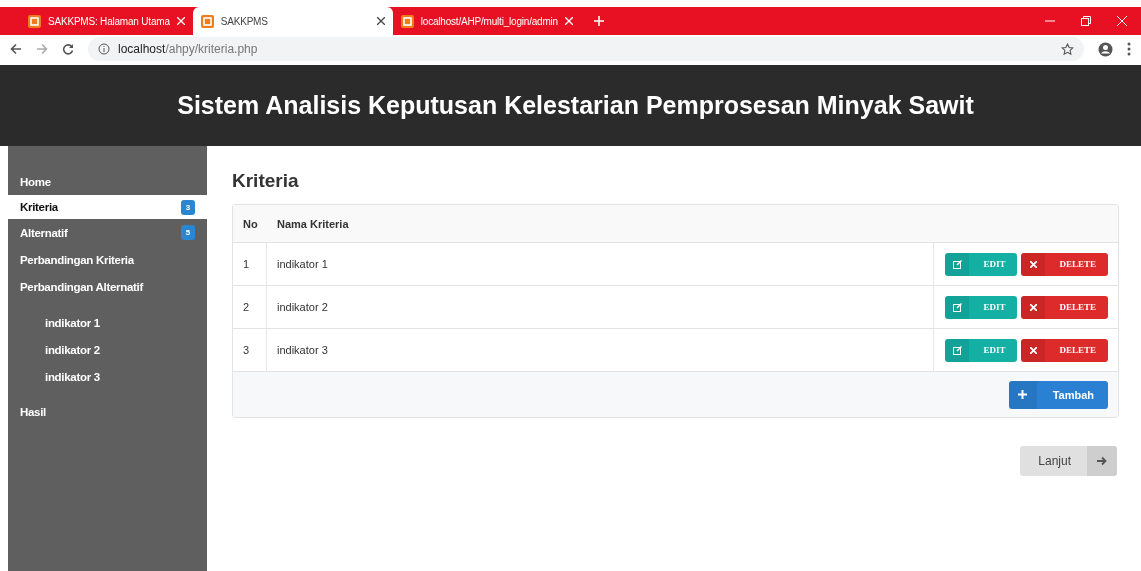 Image resolution: width=1141 pixels, height=571 pixels. I want to click on next-button: Lanjut, so click(1068, 461).